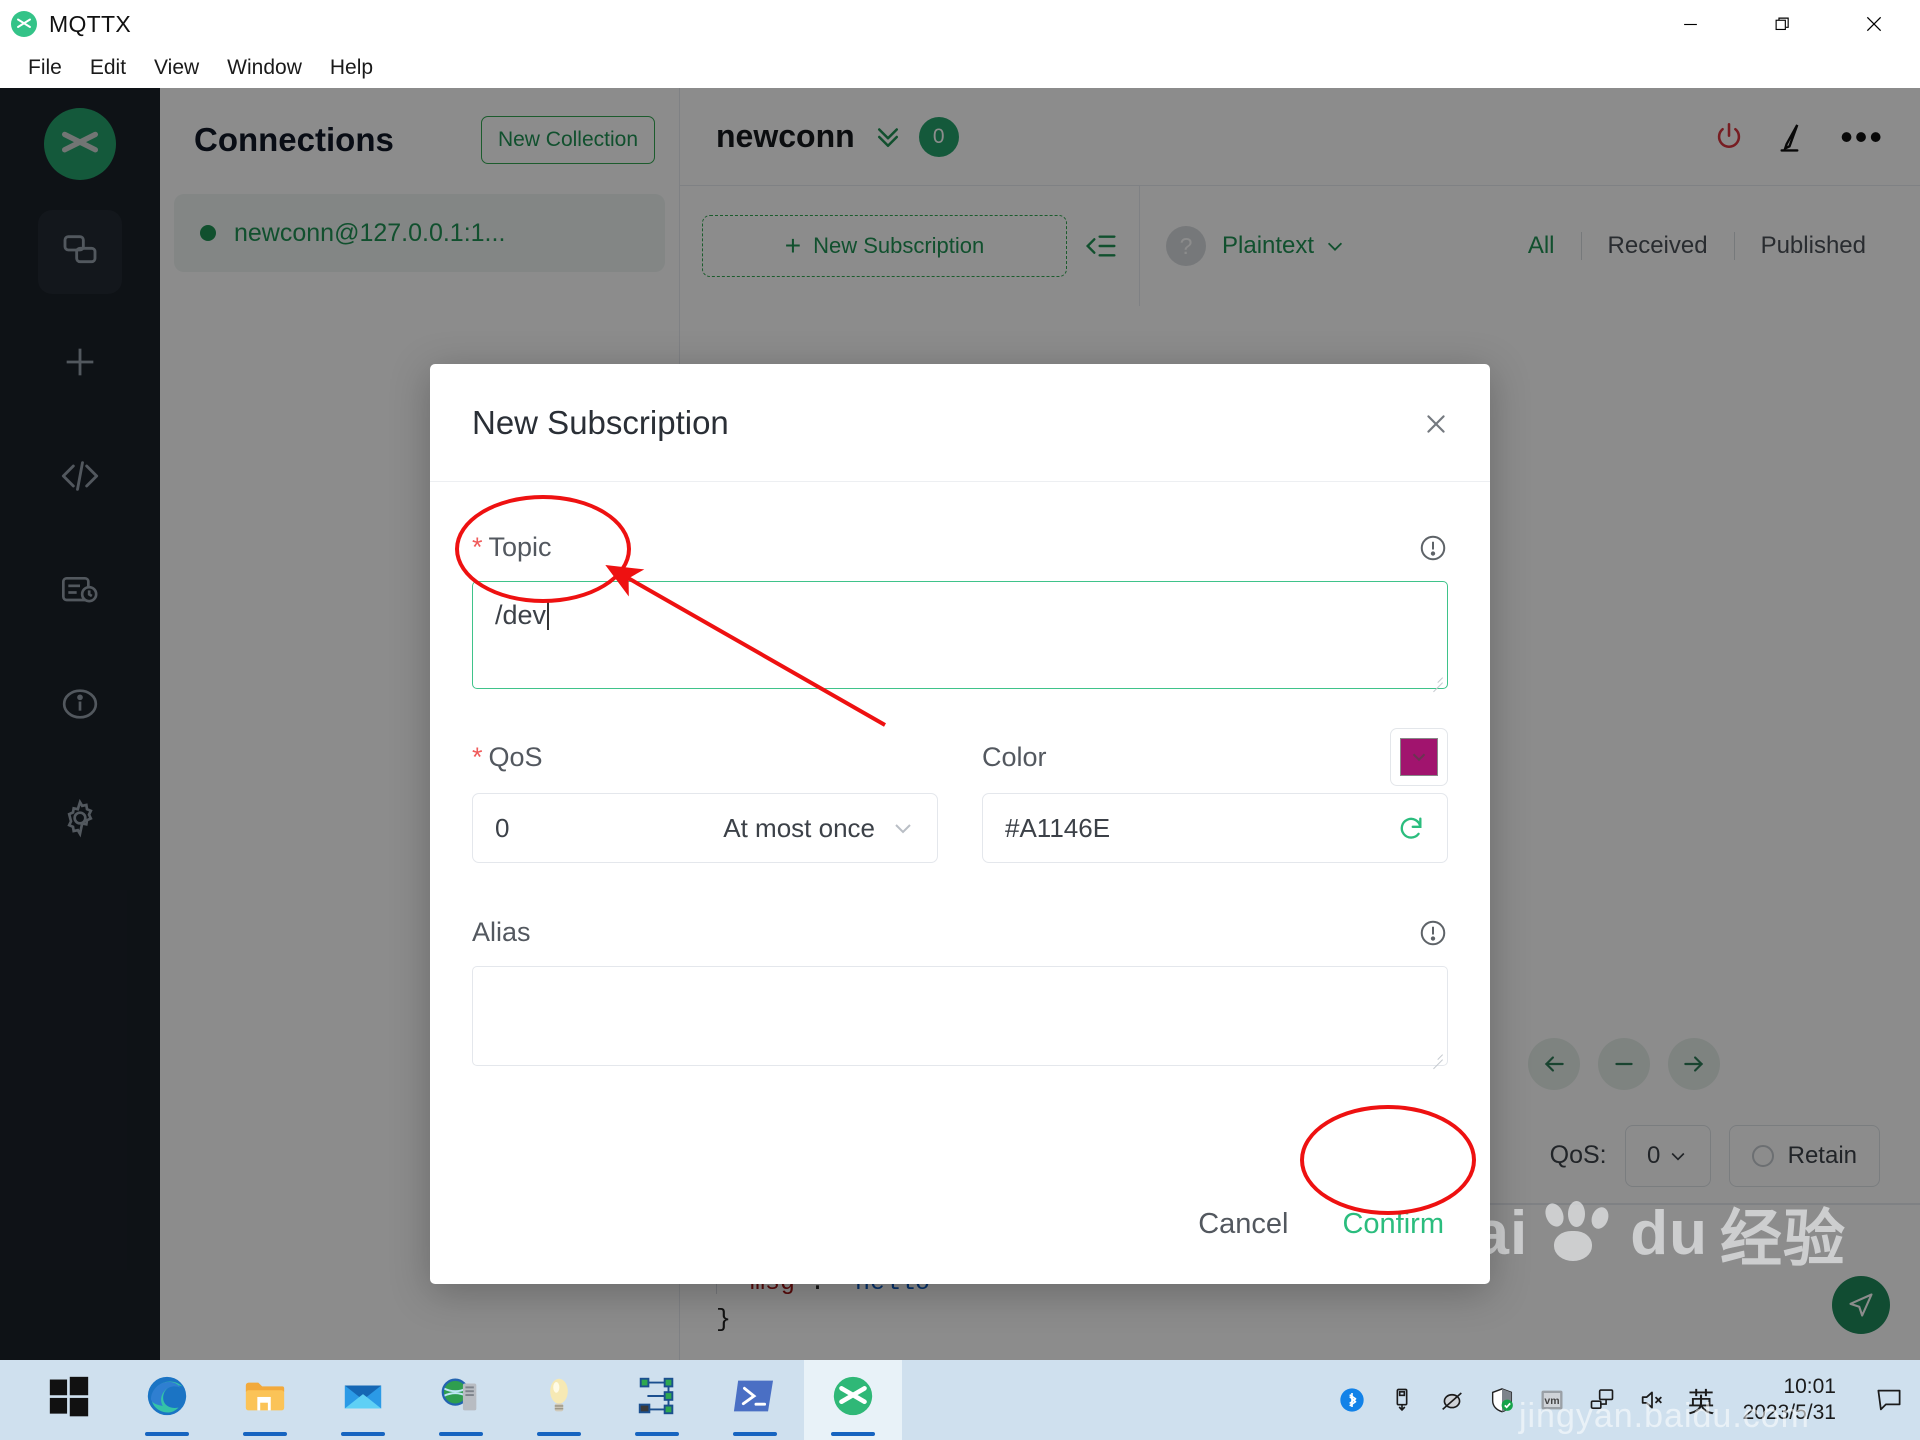  I want to click on menu-file: File, so click(45, 68).